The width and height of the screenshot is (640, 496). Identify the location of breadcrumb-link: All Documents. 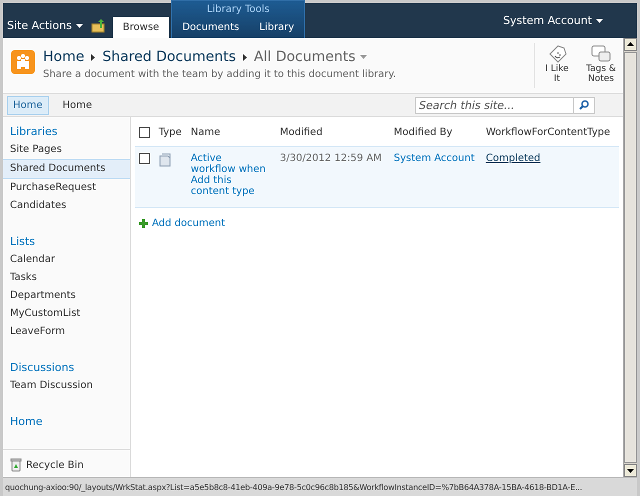
(310, 57).